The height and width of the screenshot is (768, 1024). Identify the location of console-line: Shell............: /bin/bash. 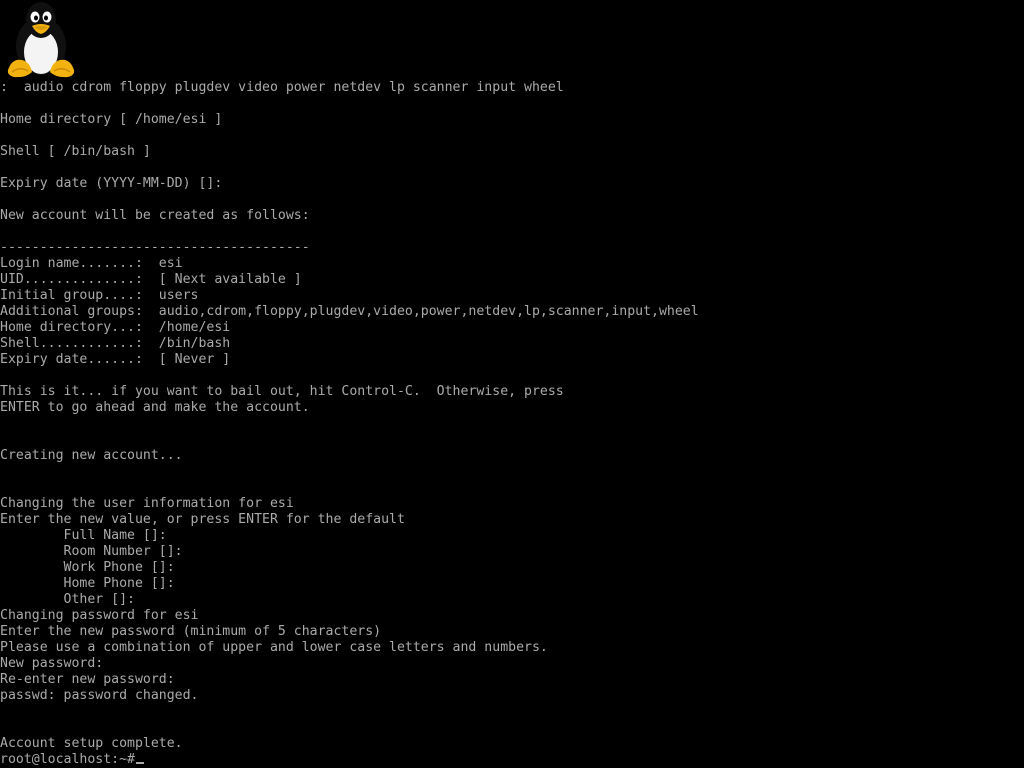
(115, 343).